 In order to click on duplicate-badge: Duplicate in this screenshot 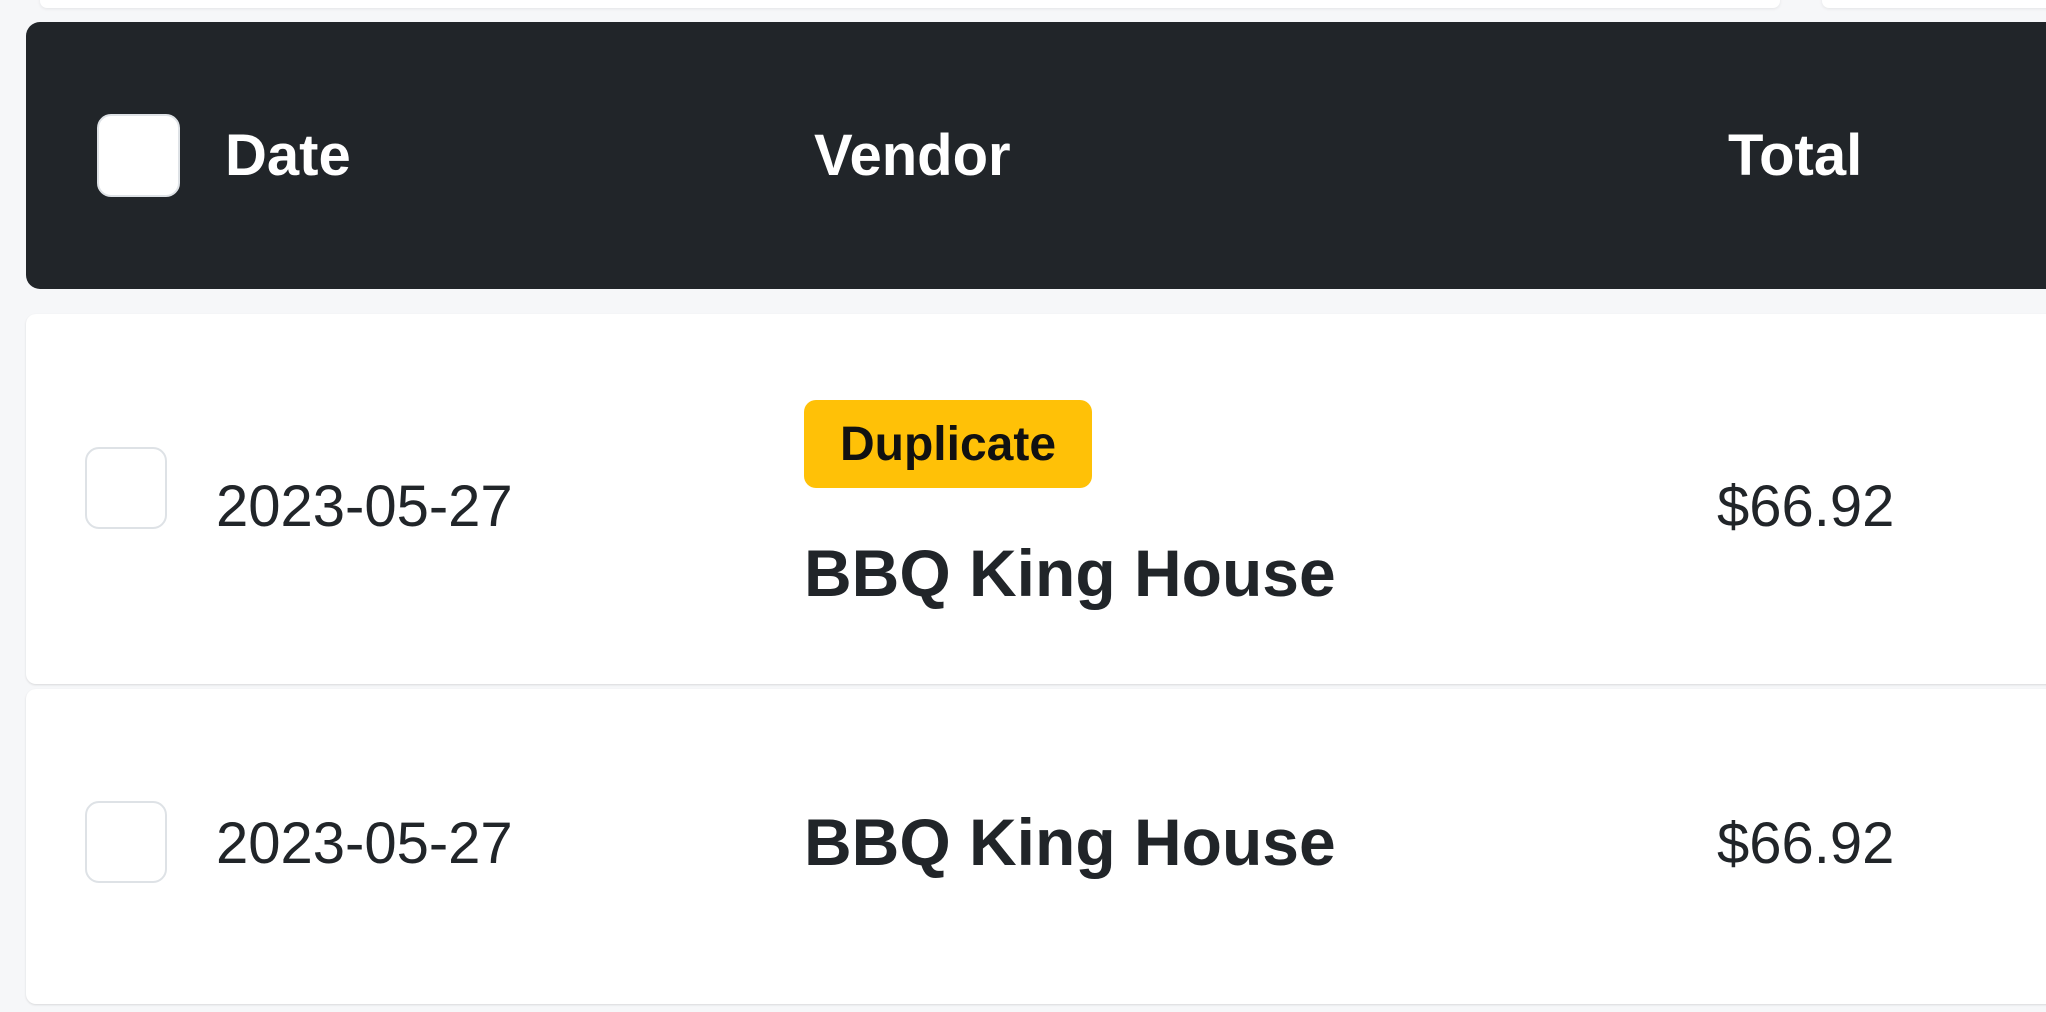, I will do `click(948, 444)`.